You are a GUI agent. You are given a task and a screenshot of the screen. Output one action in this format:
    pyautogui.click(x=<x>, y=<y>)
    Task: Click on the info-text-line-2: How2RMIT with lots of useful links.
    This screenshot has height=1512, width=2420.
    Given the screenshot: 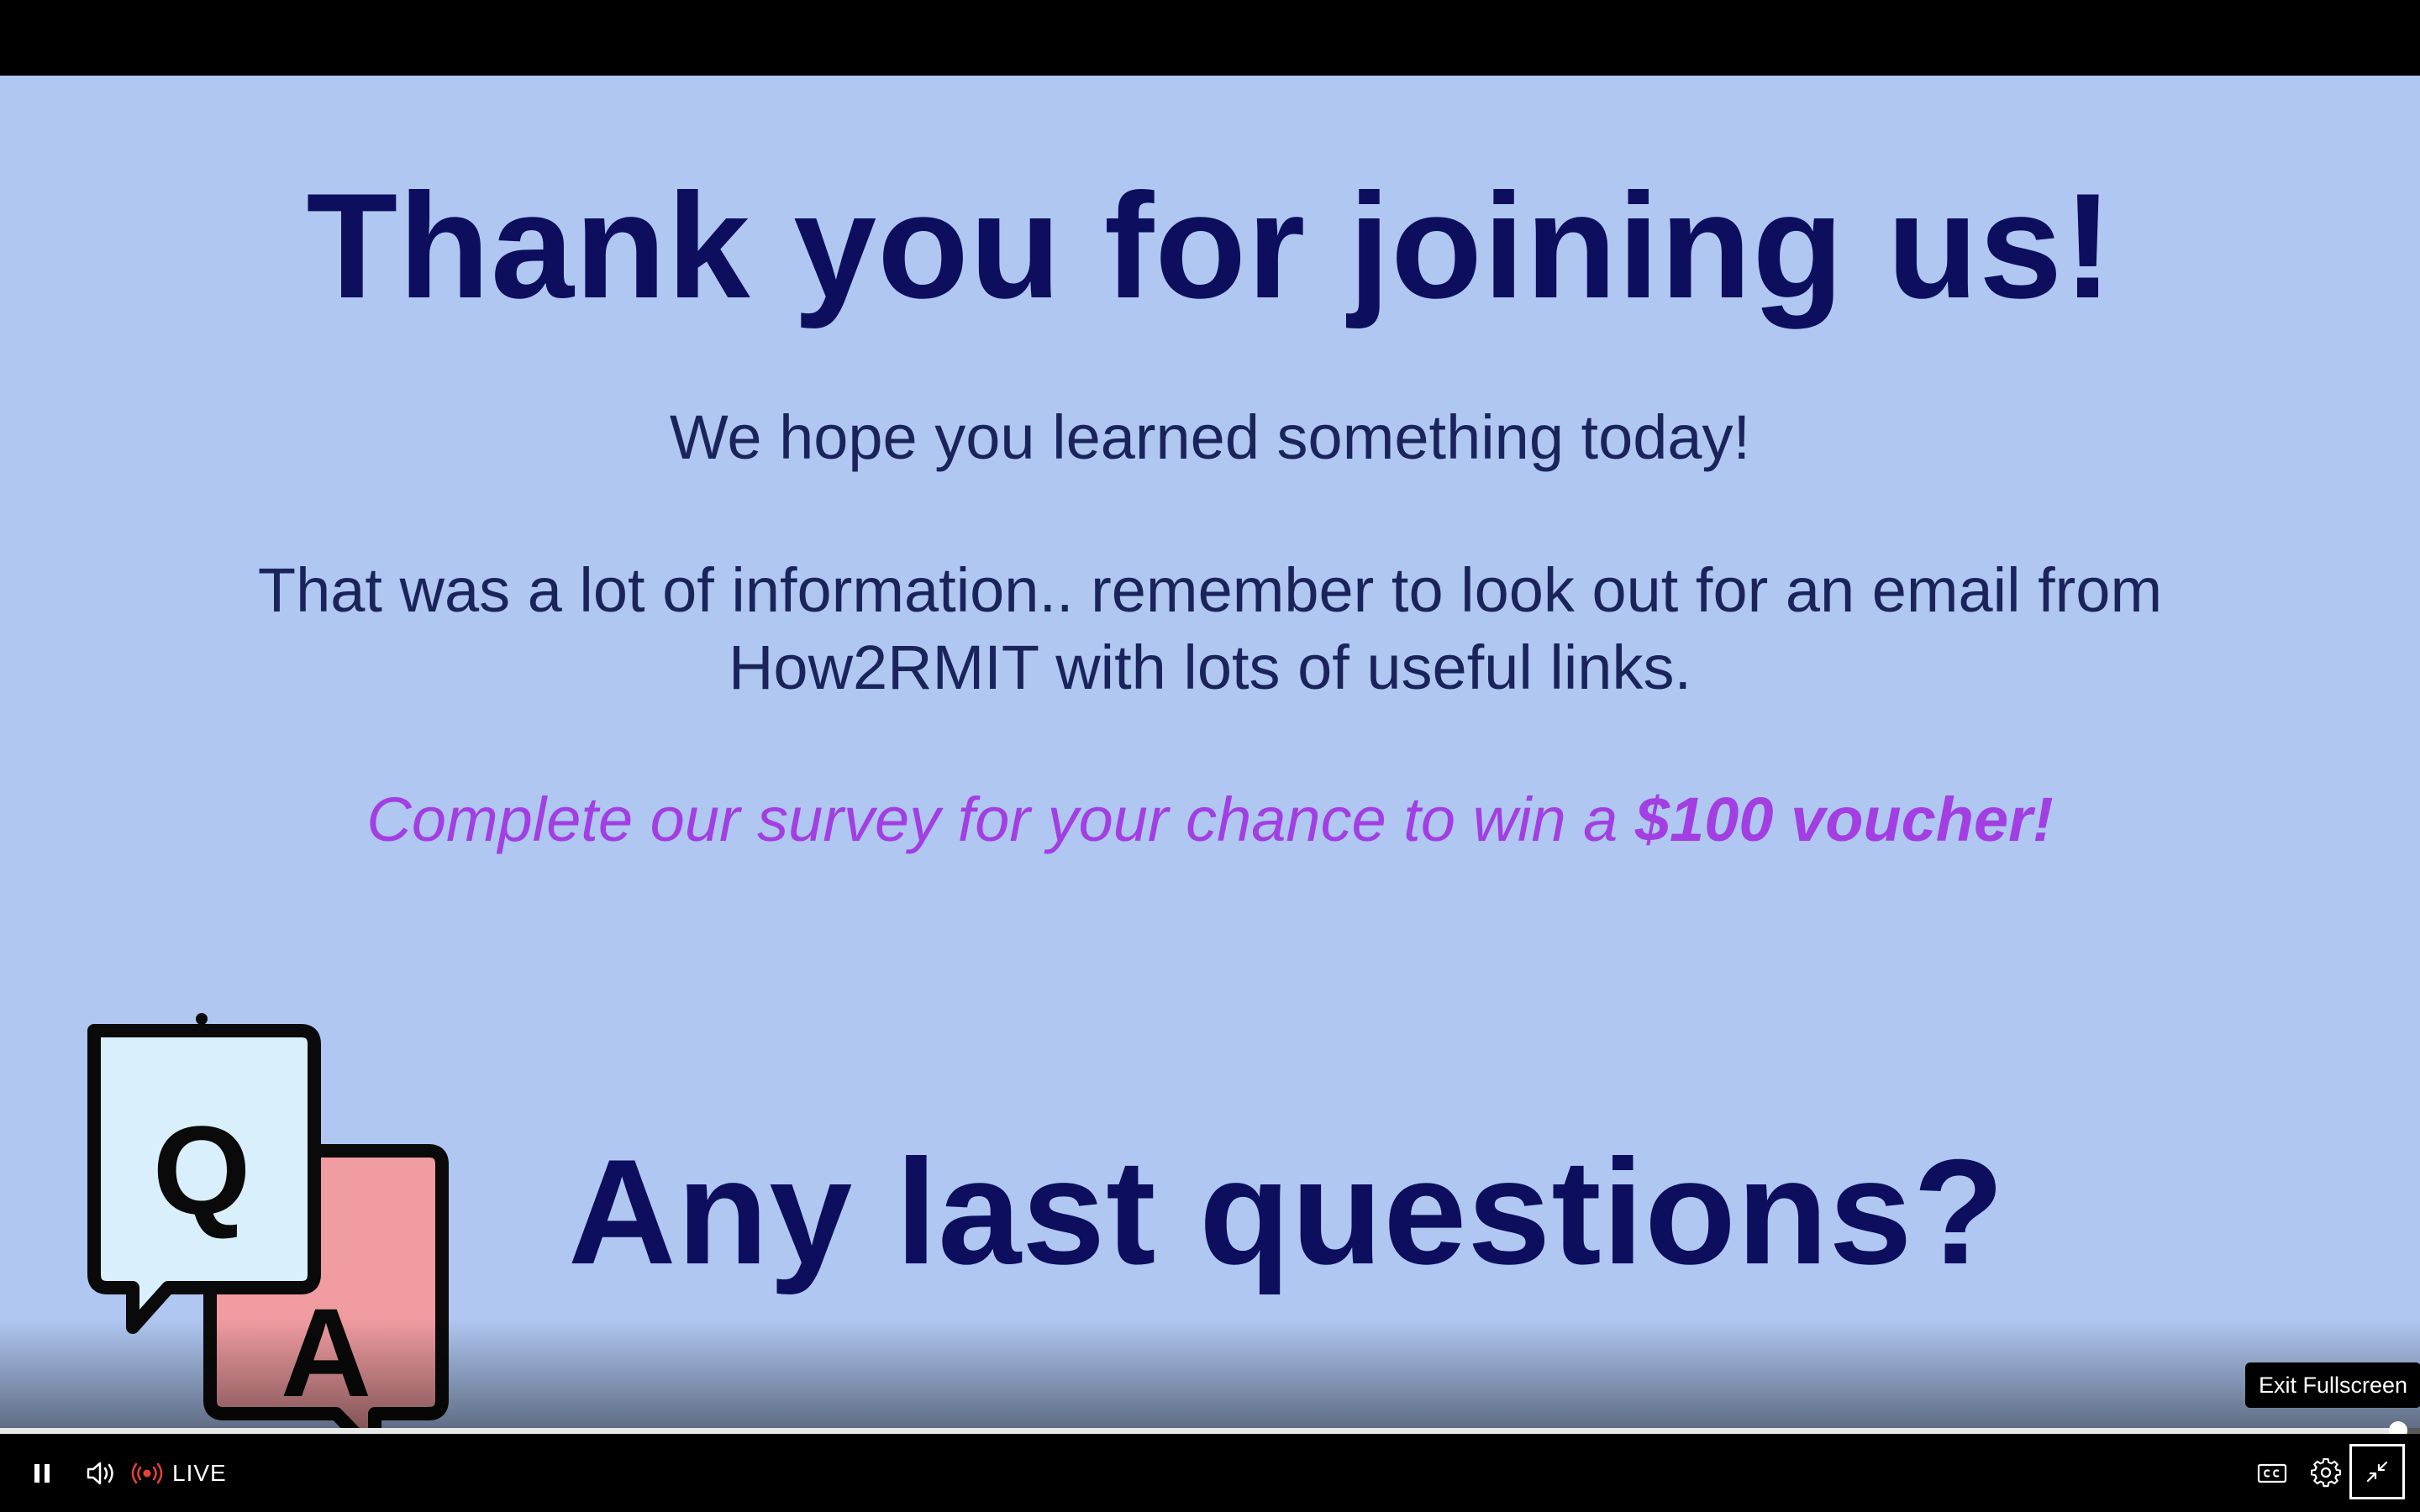 What is the action you would take?
    pyautogui.click(x=1210, y=667)
    